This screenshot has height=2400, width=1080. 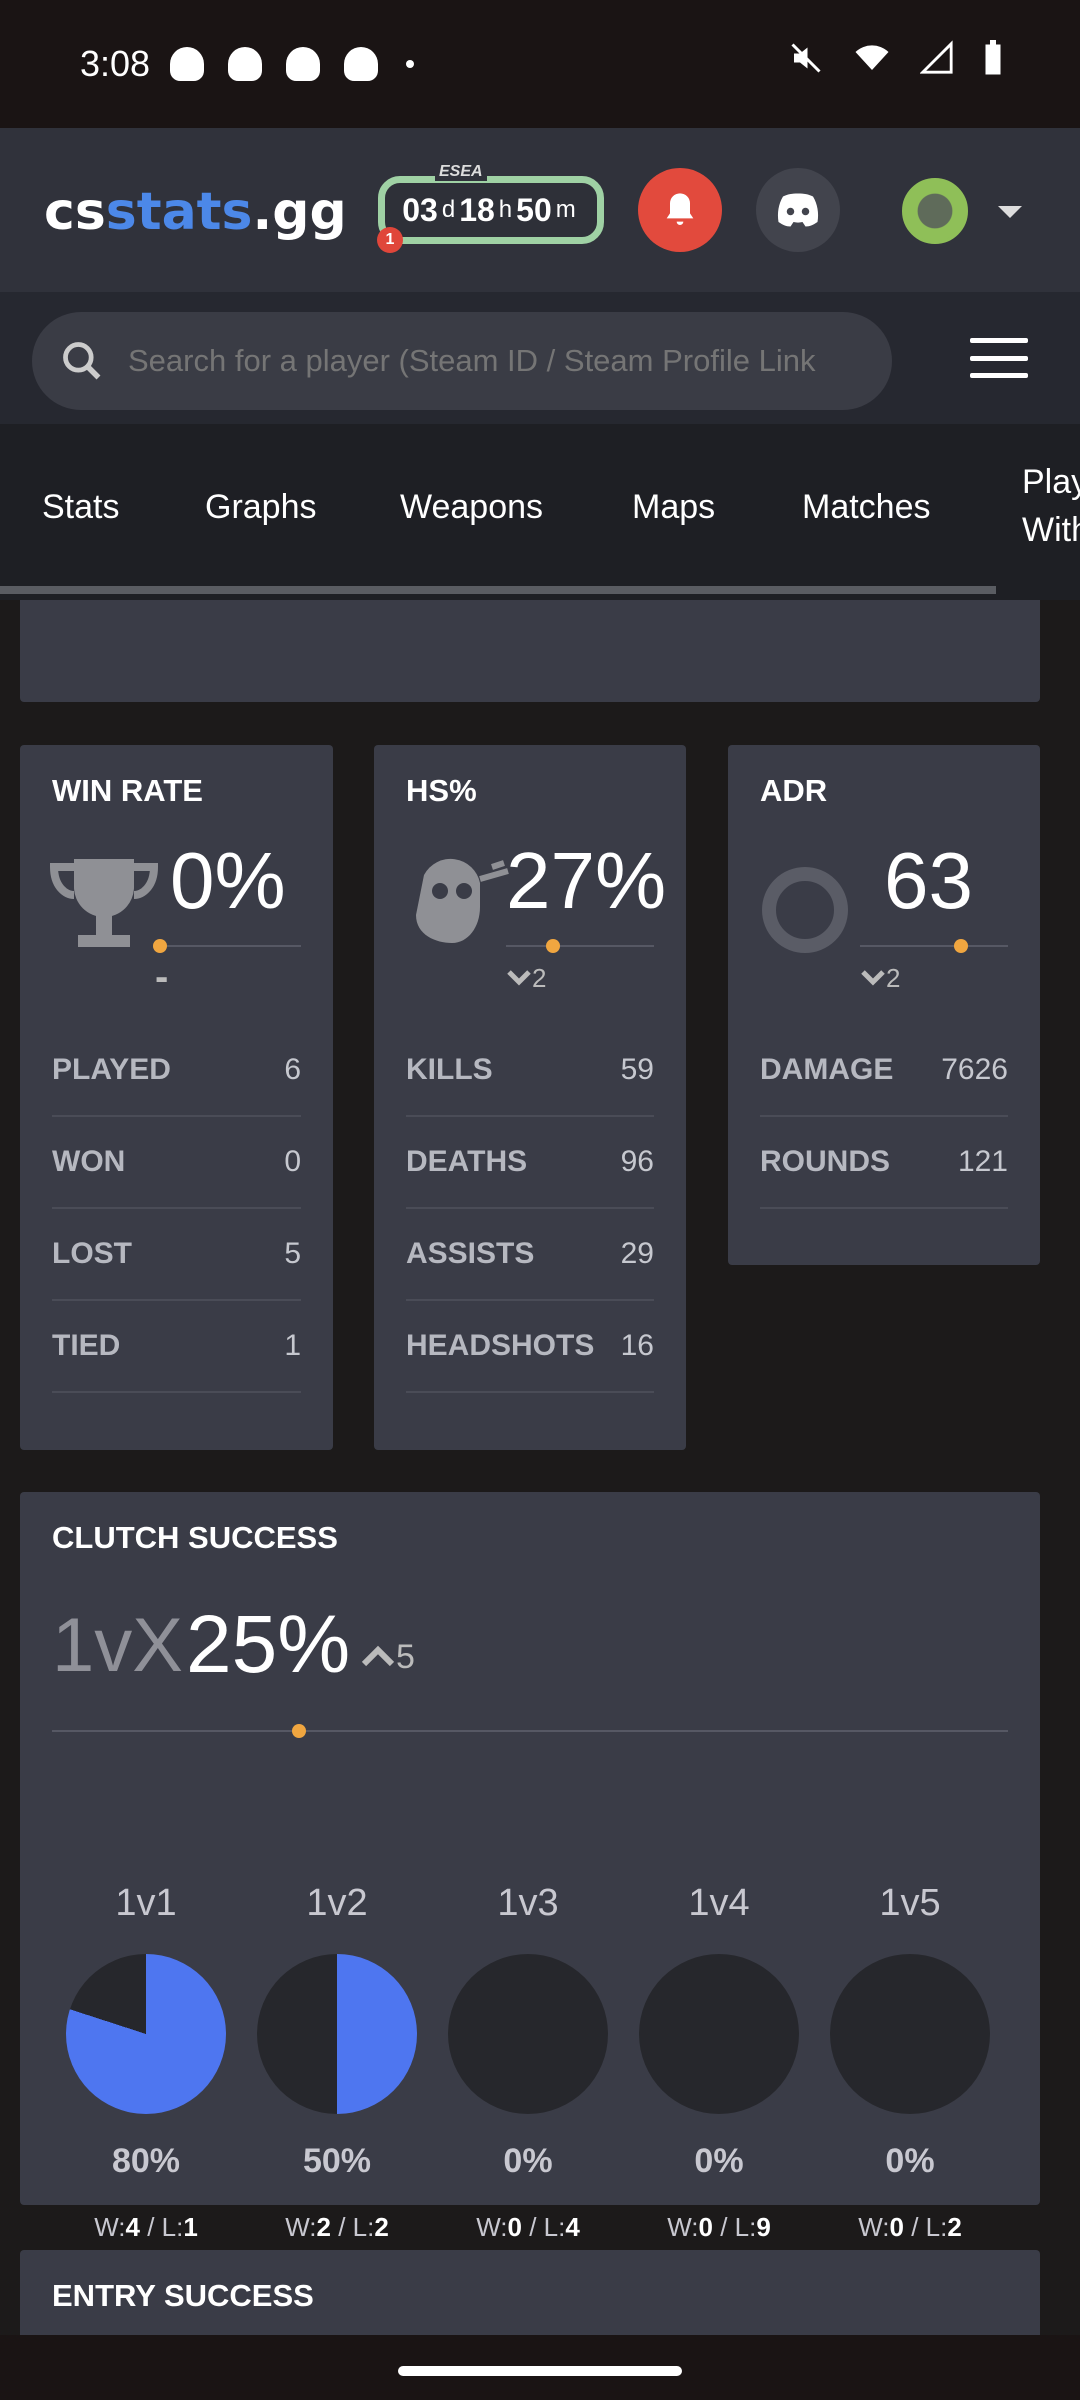 What do you see at coordinates (637, 1253) in the screenshot?
I see `stat-value: 29` at bounding box center [637, 1253].